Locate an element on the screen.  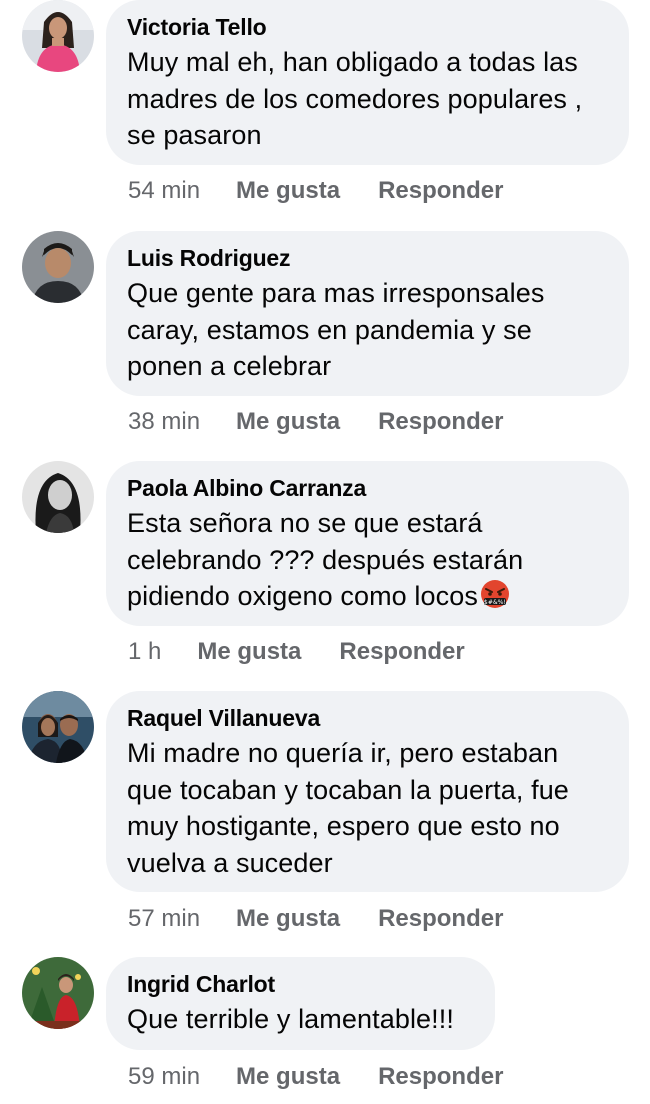
comment-author: Luis Rodriguez is located at coordinates (368, 258).